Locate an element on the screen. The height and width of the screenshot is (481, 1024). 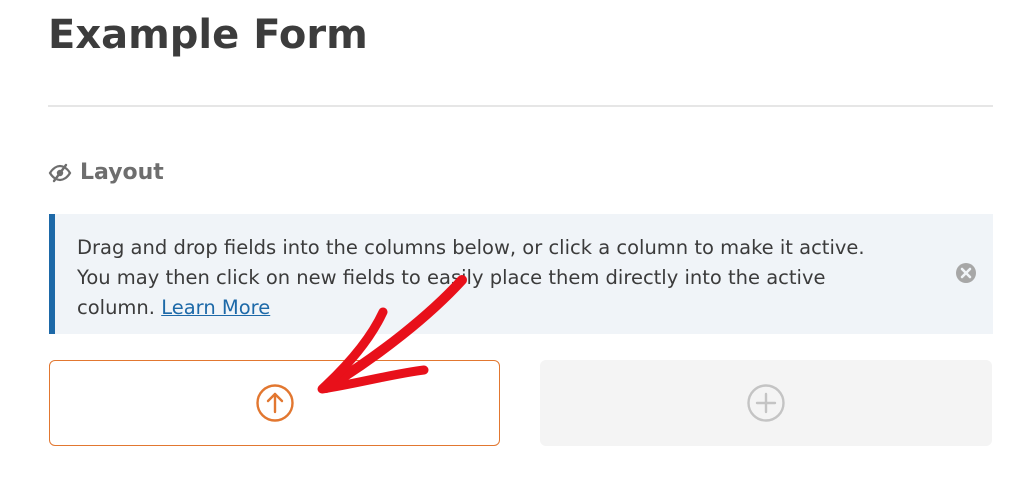
notice-line-3: column. Learn More is located at coordinates (497, 308).